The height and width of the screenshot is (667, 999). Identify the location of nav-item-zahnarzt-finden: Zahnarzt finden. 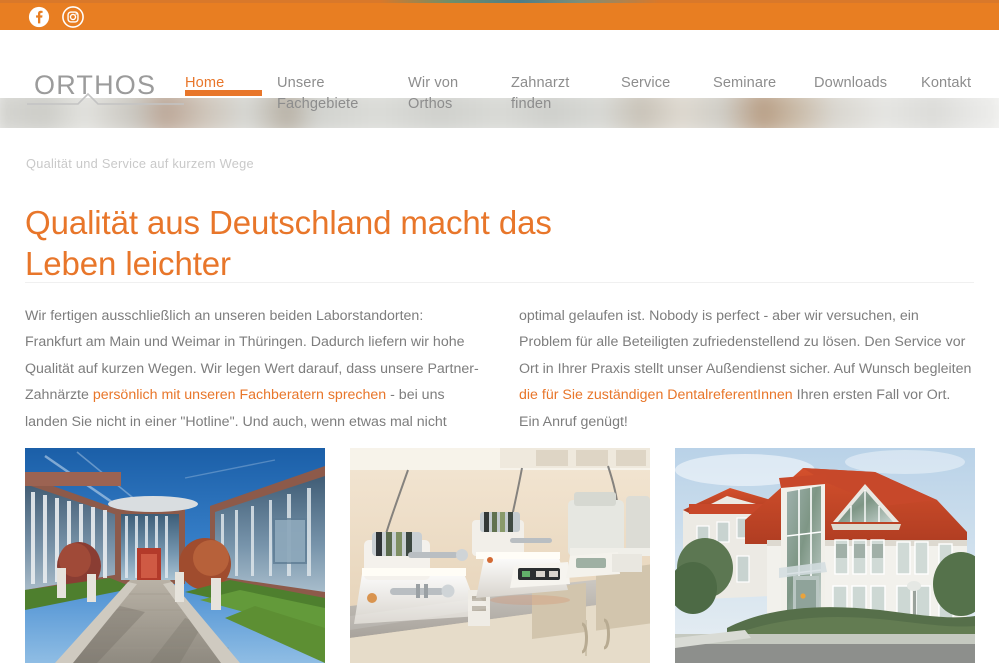
(566, 87).